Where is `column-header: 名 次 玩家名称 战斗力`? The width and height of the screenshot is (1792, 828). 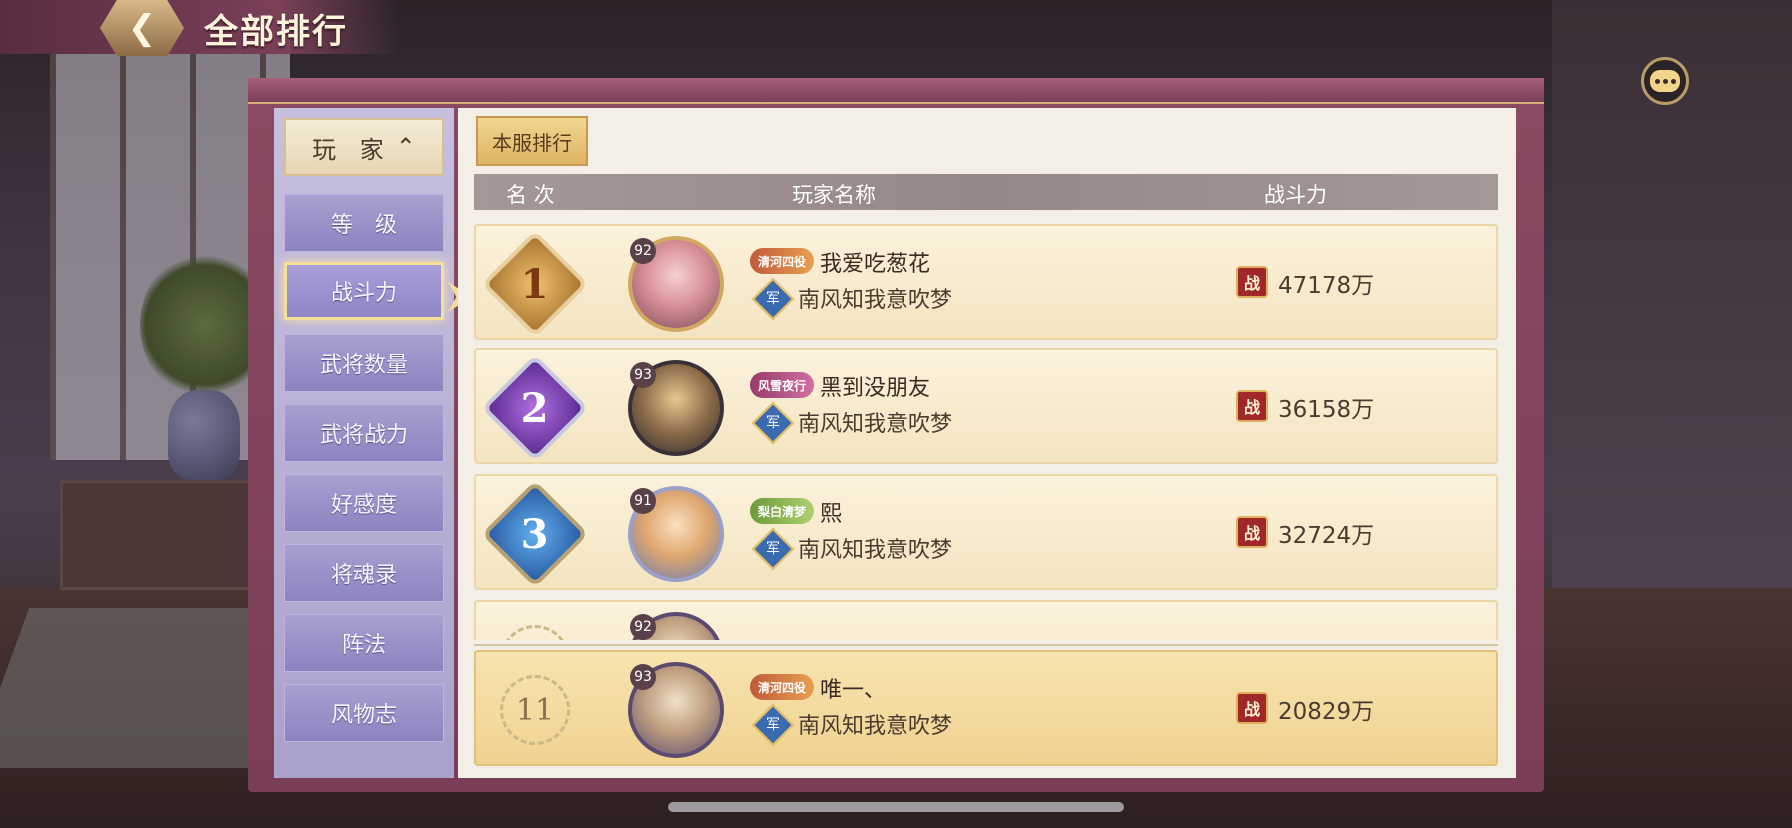 column-header: 名 次 玩家名称 战斗力 is located at coordinates (986, 192).